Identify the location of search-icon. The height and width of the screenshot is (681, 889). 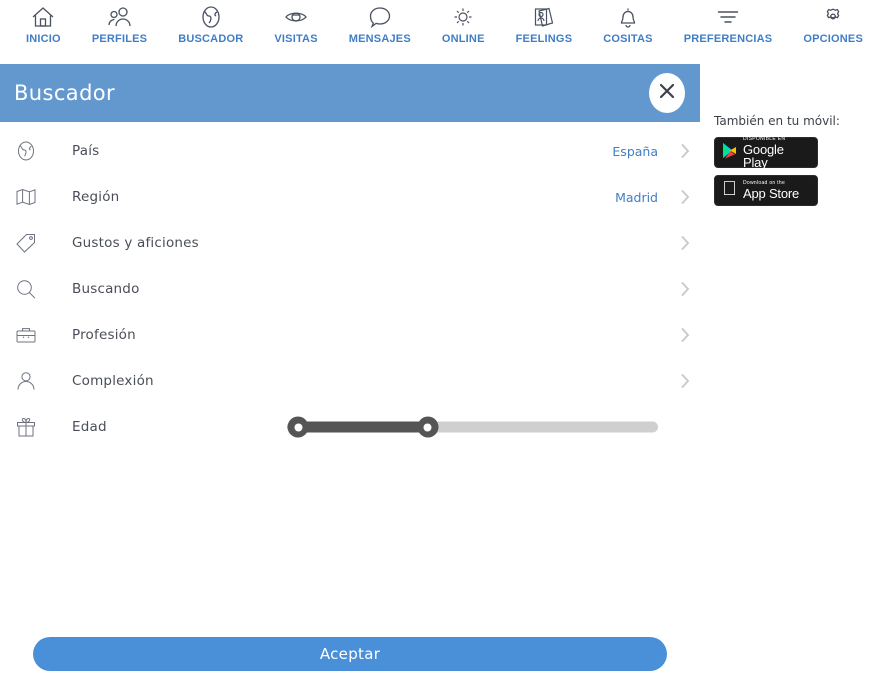
(26, 289).